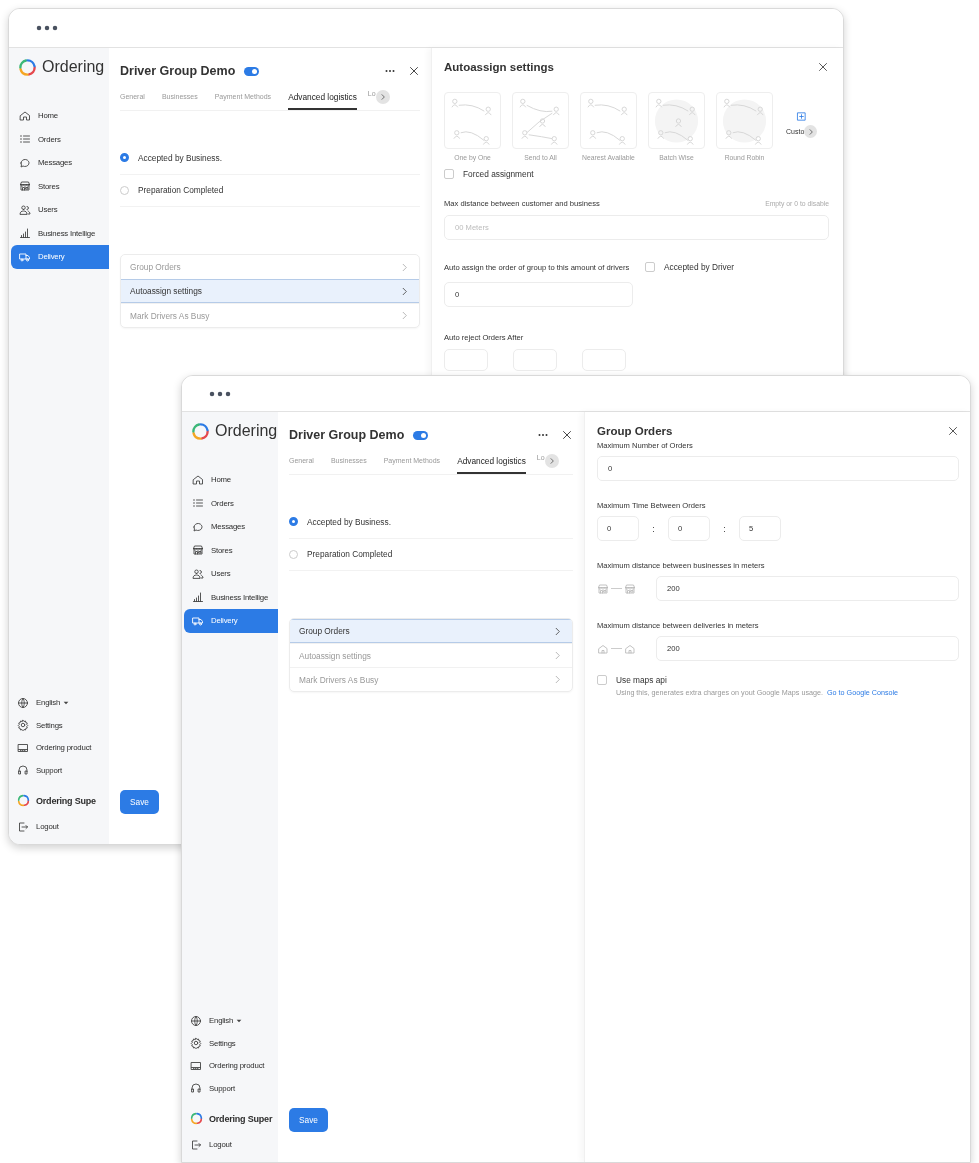 The height and width of the screenshot is (1163, 979). Describe the element at coordinates (802, 116) in the screenshot. I see `add-icon` at that location.